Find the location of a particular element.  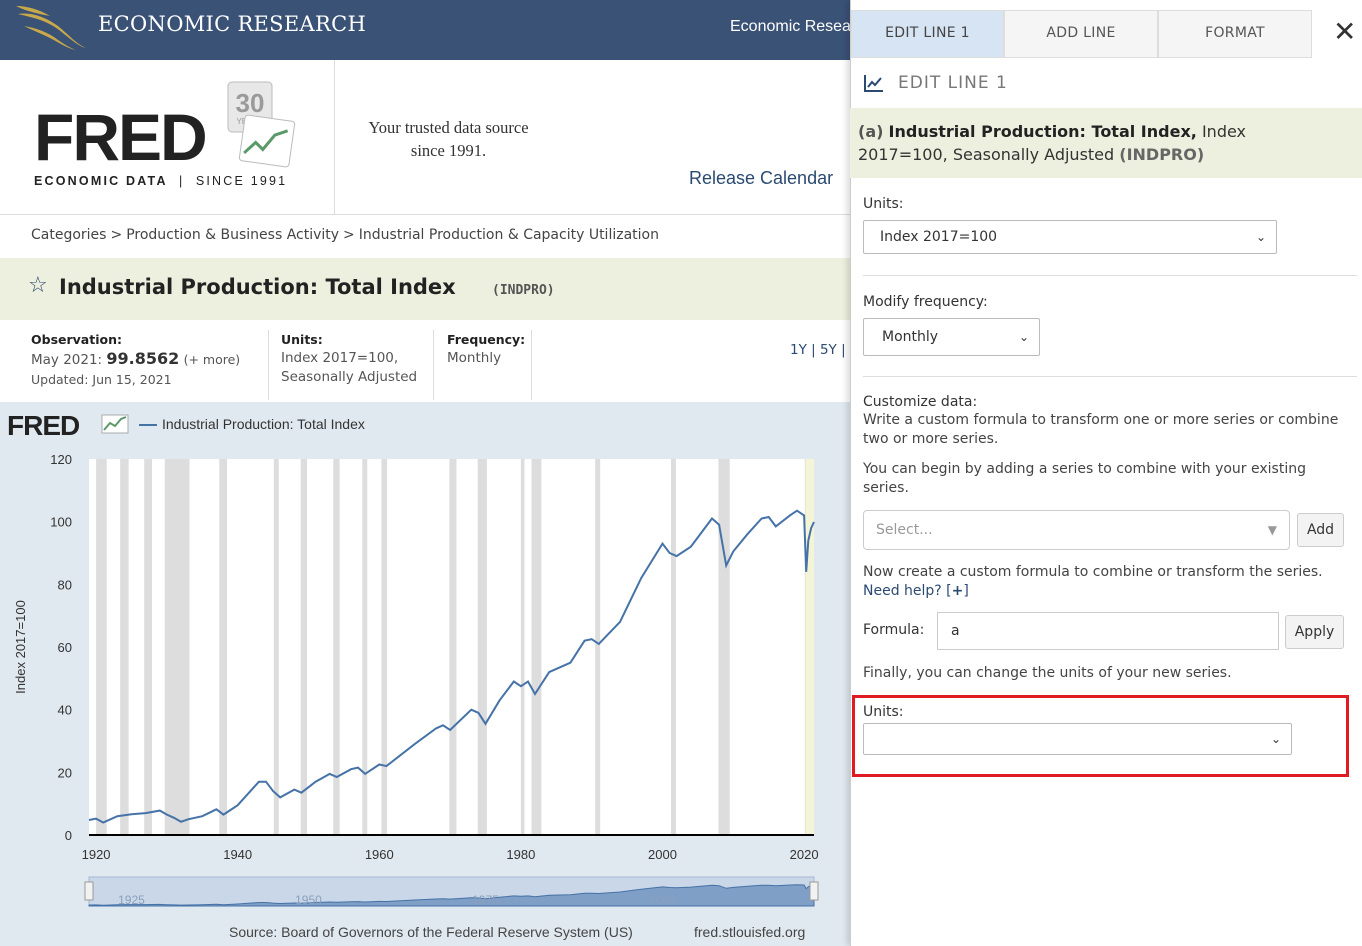

navigator-label: 1925 is located at coordinates (131, 900).